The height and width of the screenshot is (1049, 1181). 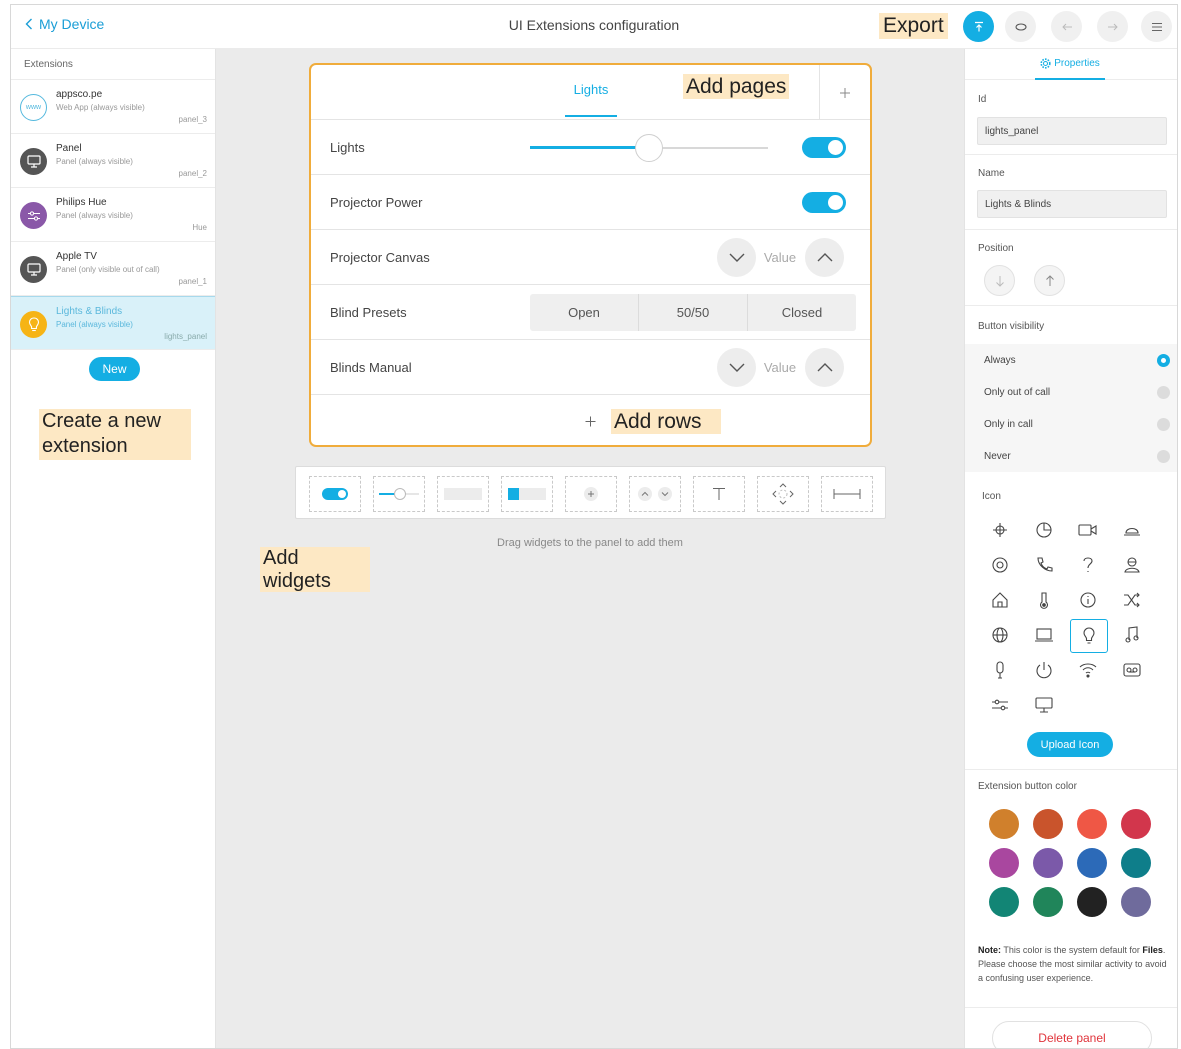 I want to click on tab-properties: Properties, so click(x=1070, y=64).